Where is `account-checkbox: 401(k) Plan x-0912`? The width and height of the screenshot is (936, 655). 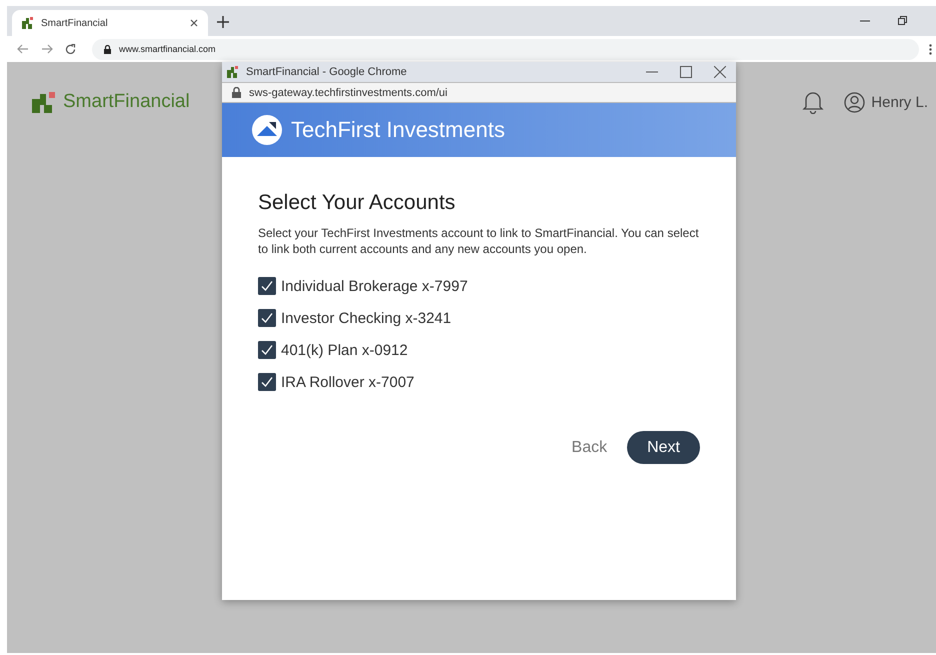
account-checkbox: 401(k) Plan x-0912 is located at coordinates (333, 350).